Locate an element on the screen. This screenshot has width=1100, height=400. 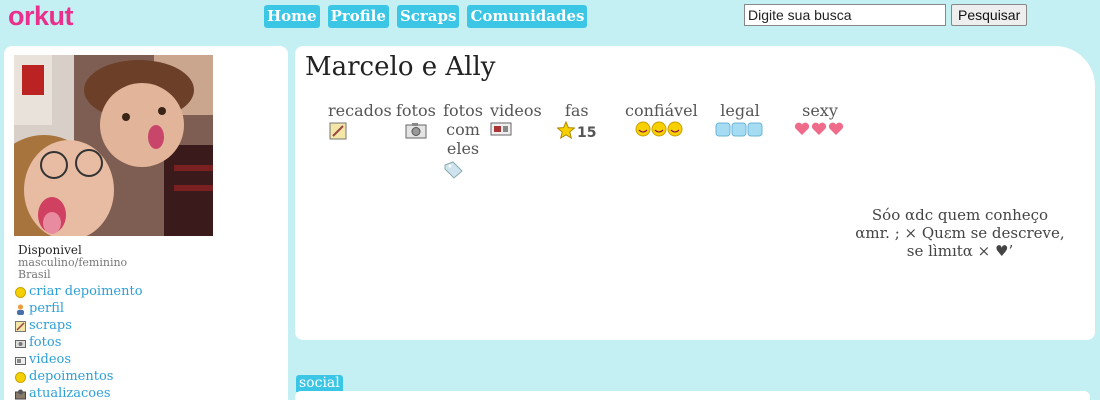
menu-item-depoimentos: depoimentos is located at coordinates (79, 376).